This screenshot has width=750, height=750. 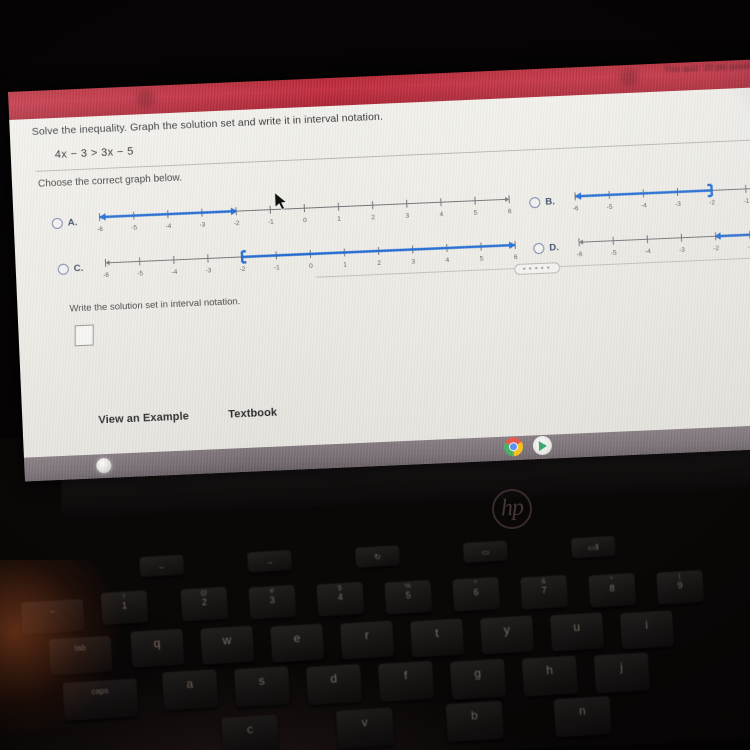 I want to click on key-: →, so click(x=270, y=561).